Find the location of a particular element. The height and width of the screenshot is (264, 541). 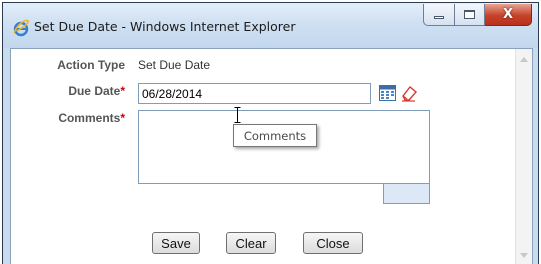

close-window-button: X is located at coordinates (508, 15).